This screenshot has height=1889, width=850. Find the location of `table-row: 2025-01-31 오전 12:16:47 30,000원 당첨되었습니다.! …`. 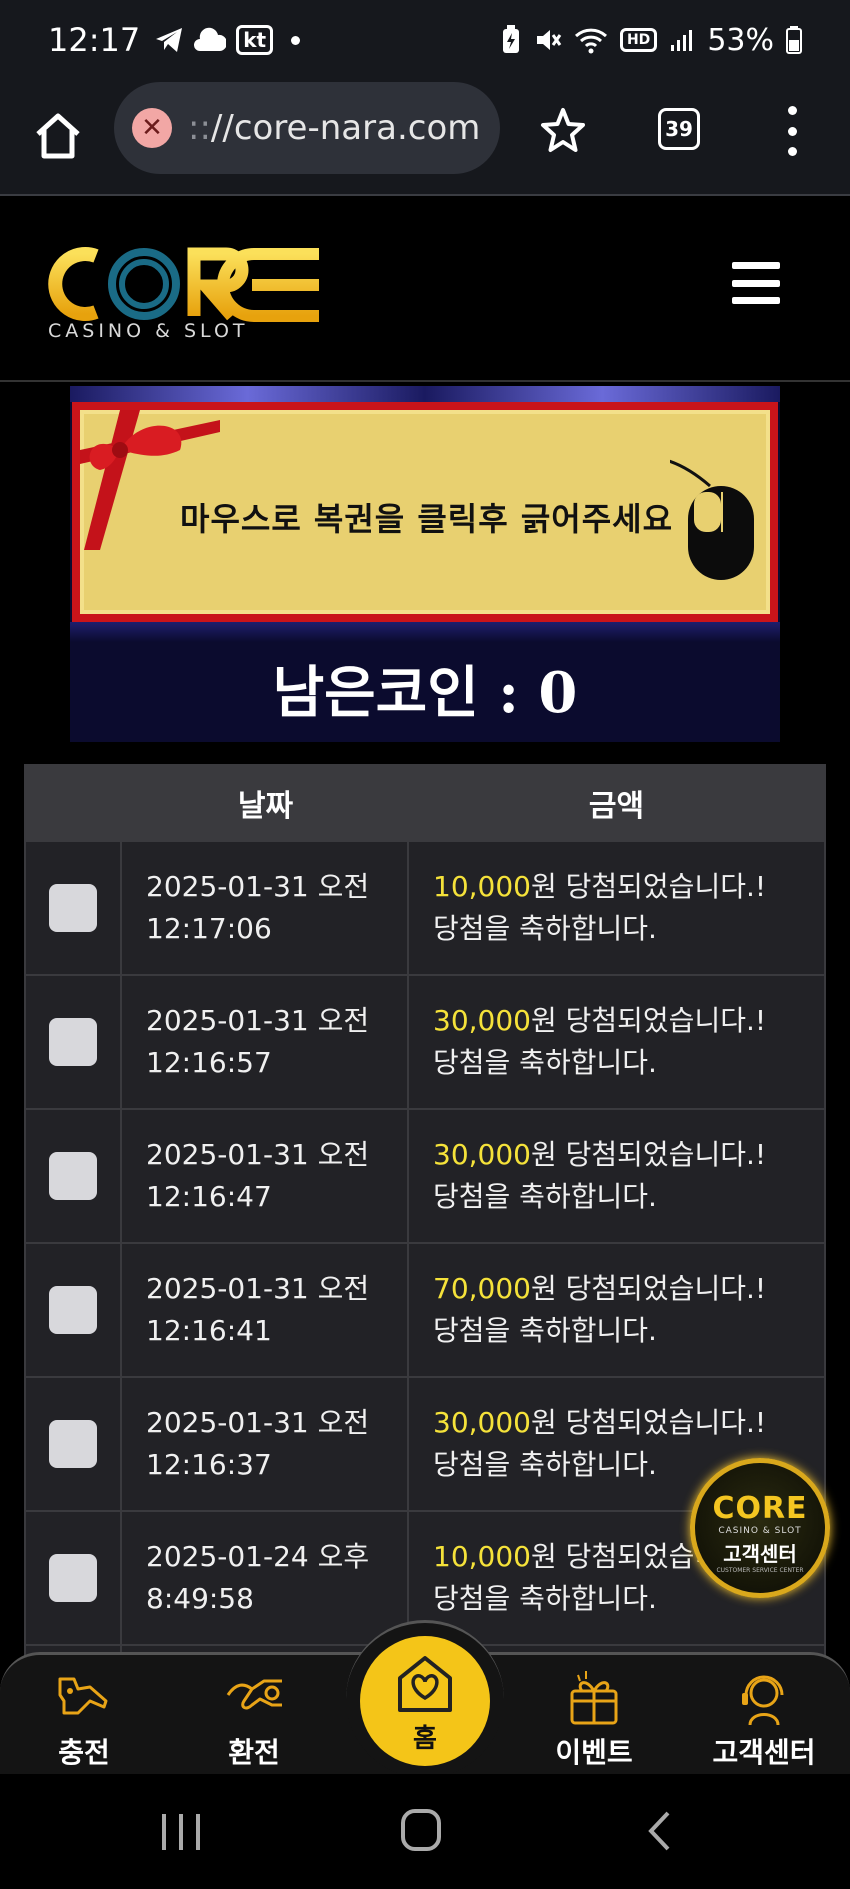

table-row: 2025-01-31 오전 12:16:47 30,000원 당첨되었습니다.! … is located at coordinates (425, 1175).